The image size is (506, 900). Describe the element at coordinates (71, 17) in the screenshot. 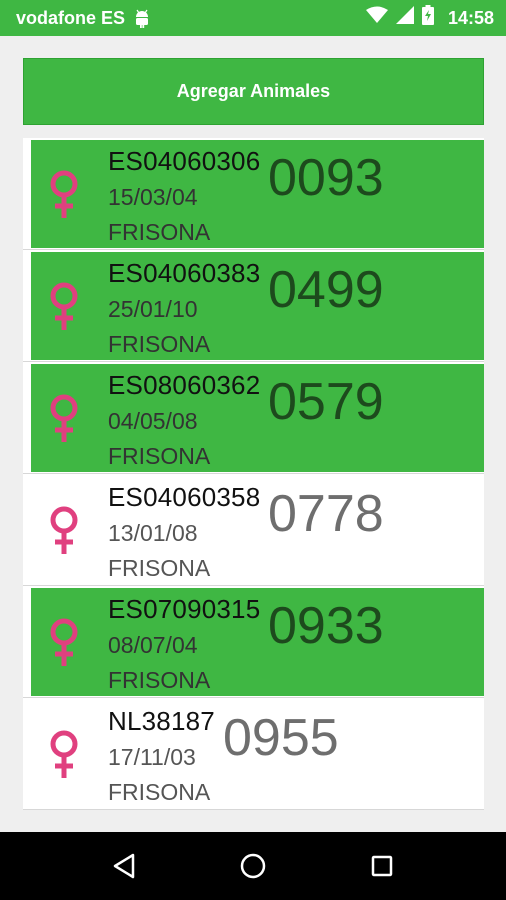

I see `carrier-name: vodafone ES` at that location.